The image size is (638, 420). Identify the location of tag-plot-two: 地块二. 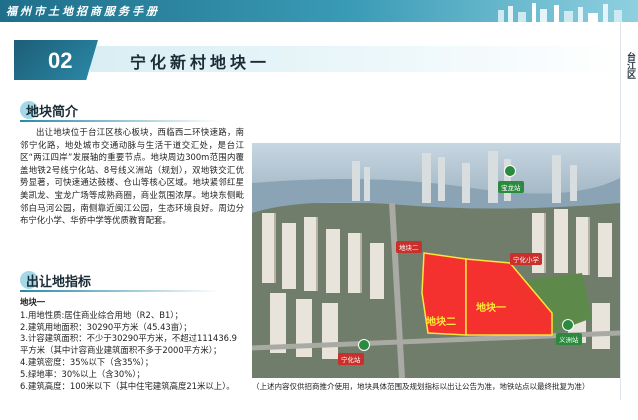
(409, 247).